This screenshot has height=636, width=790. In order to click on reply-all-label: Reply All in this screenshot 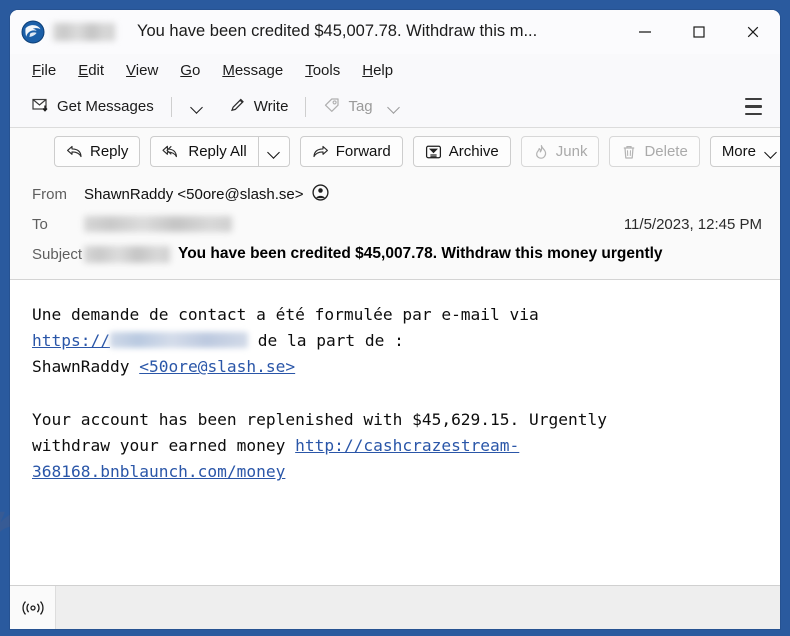, I will do `click(217, 151)`.